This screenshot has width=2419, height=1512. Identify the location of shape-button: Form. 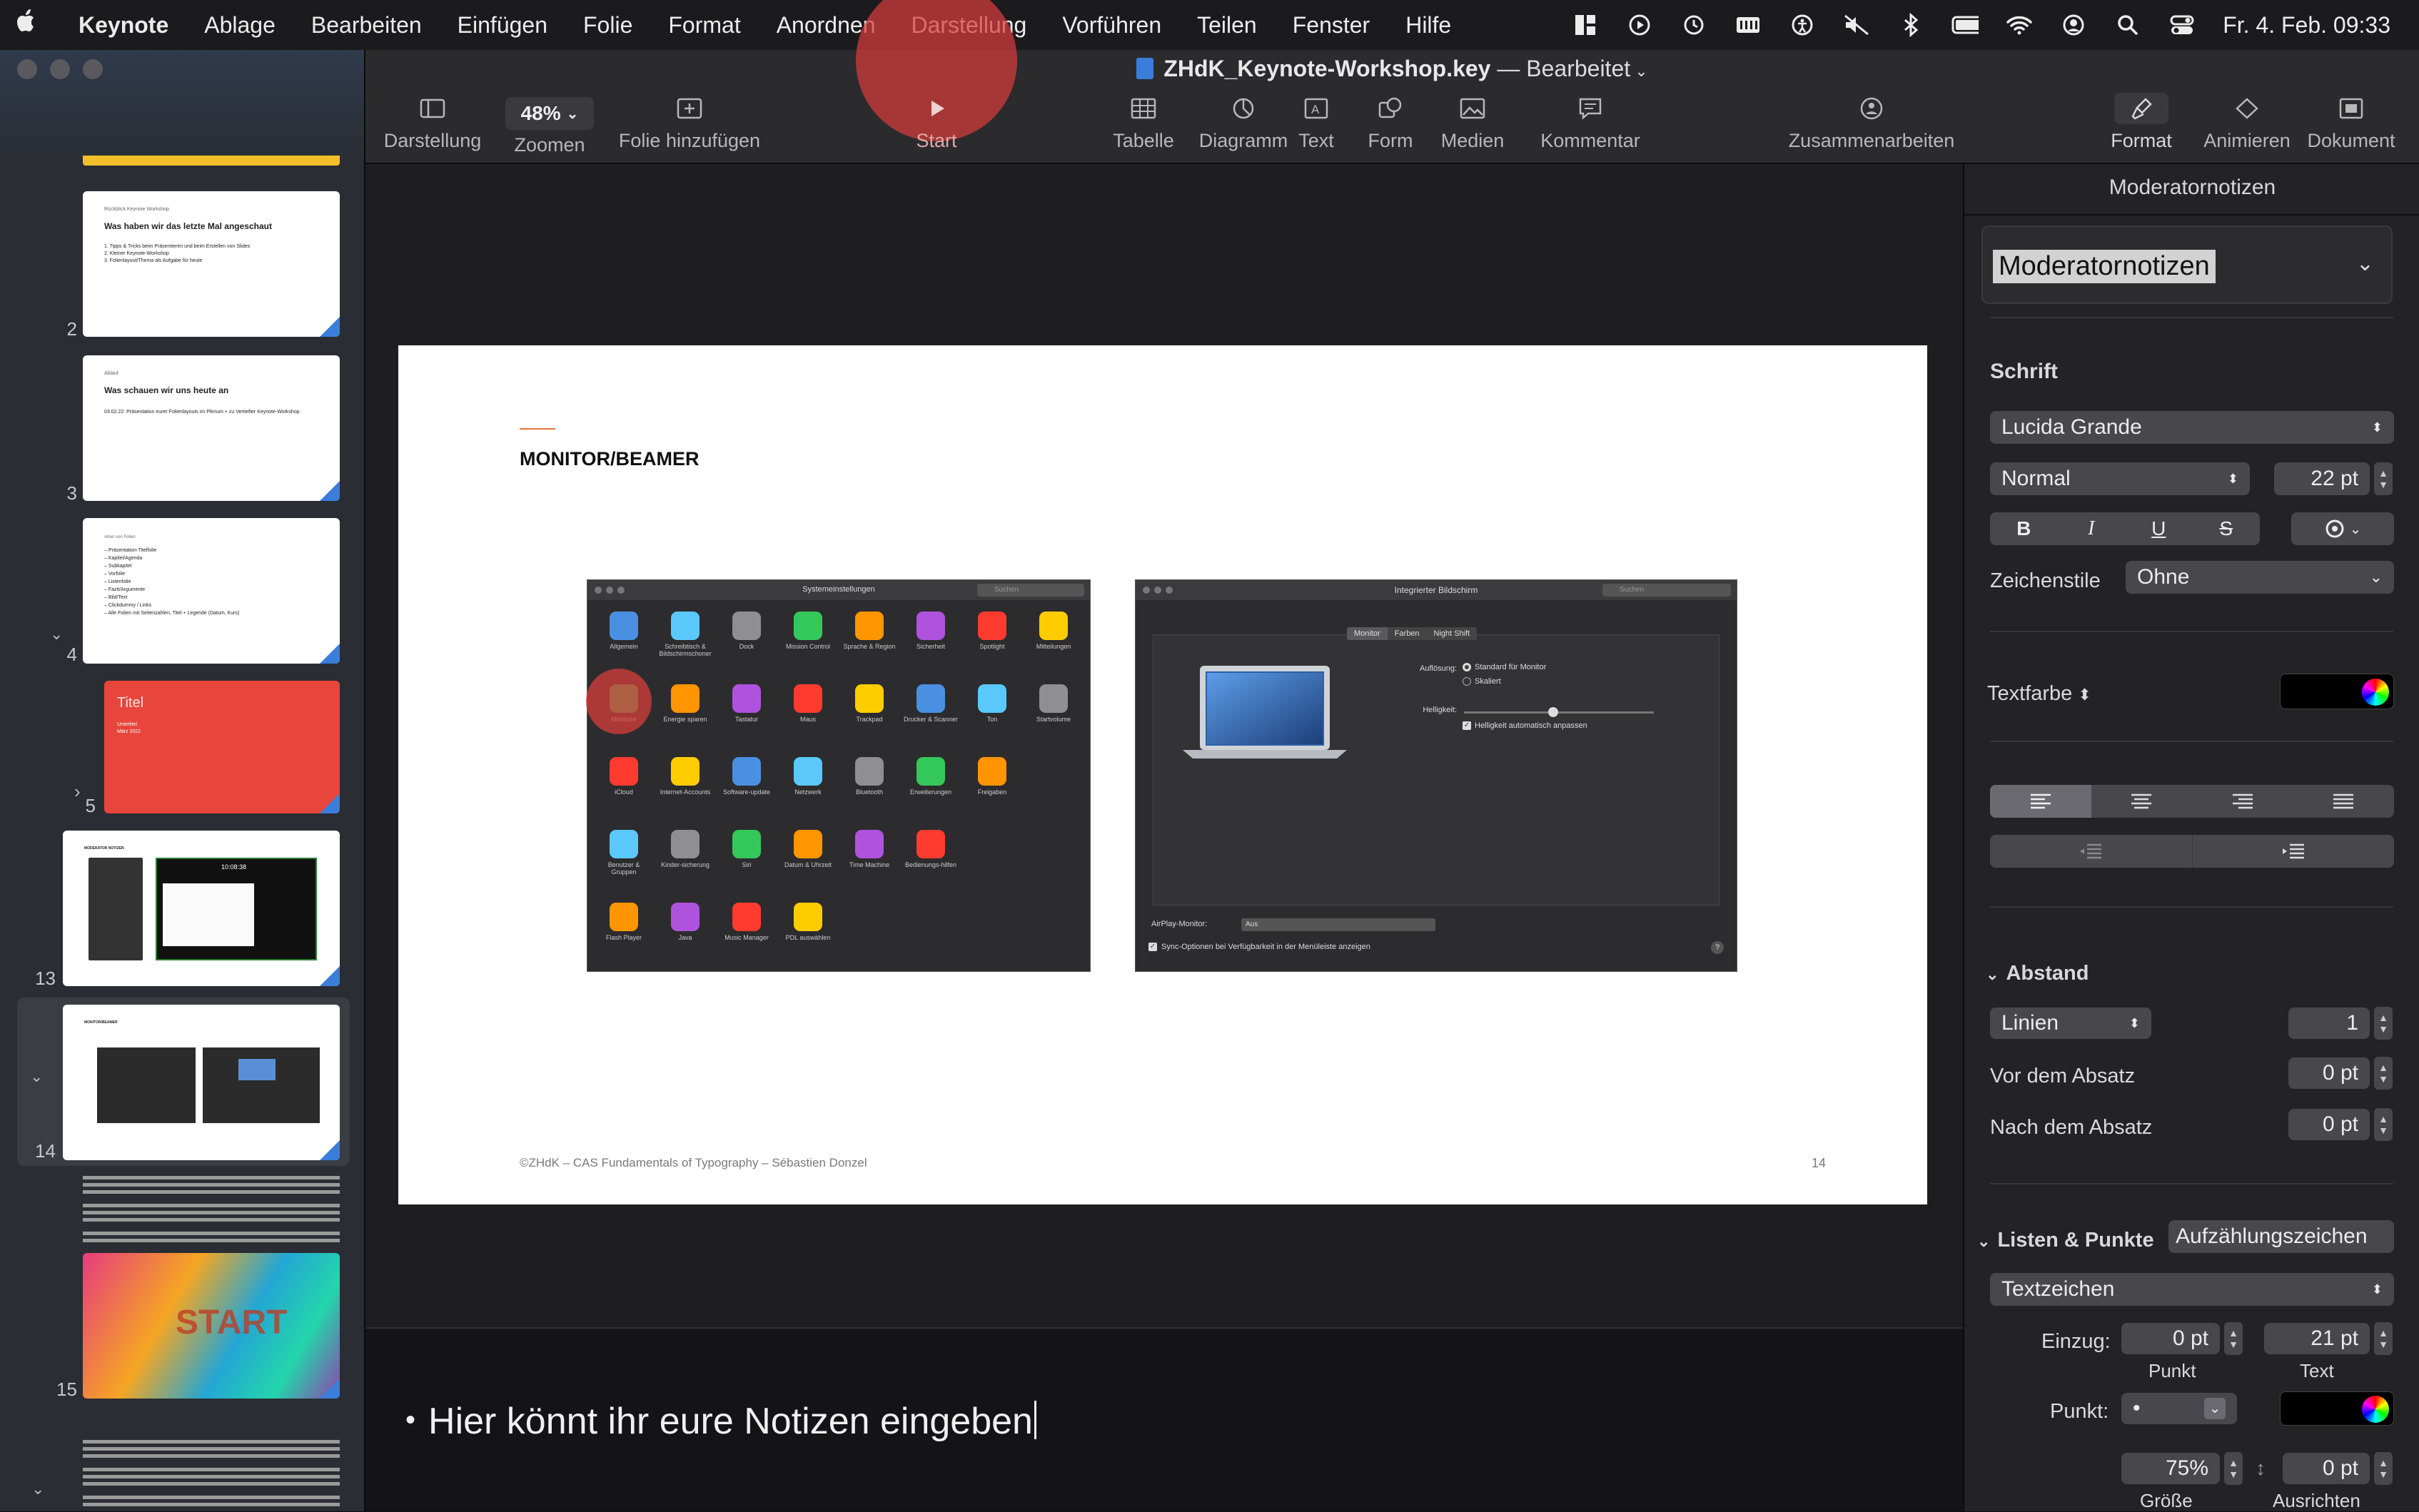
(1390, 122).